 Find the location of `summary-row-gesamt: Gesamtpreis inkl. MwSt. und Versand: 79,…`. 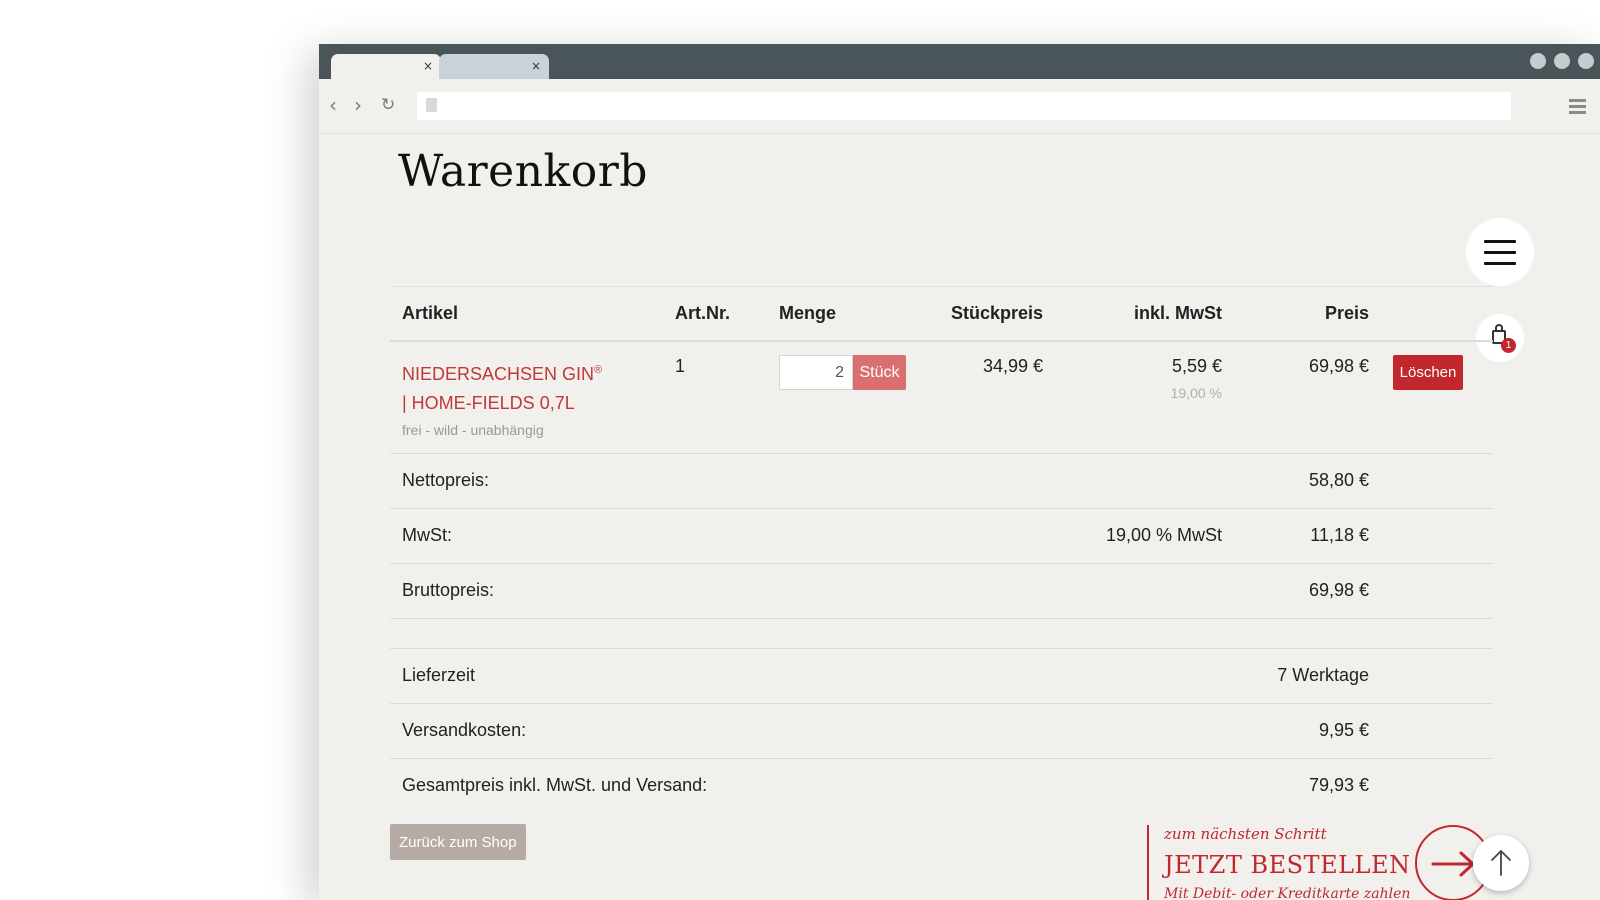

summary-row-gesamt: Gesamtpreis inkl. MwSt. und Versand: 79,… is located at coordinates (941, 785).